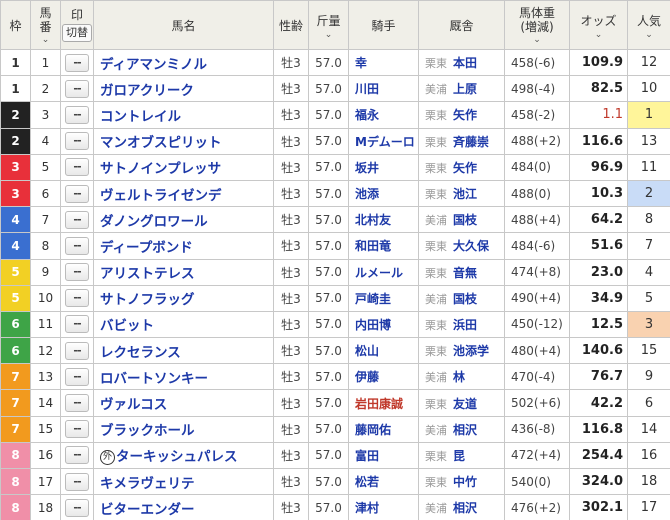 The height and width of the screenshot is (520, 670). Describe the element at coordinates (328, 25) in the screenshot. I see `header-weight: 斤量 ⌄` at that location.